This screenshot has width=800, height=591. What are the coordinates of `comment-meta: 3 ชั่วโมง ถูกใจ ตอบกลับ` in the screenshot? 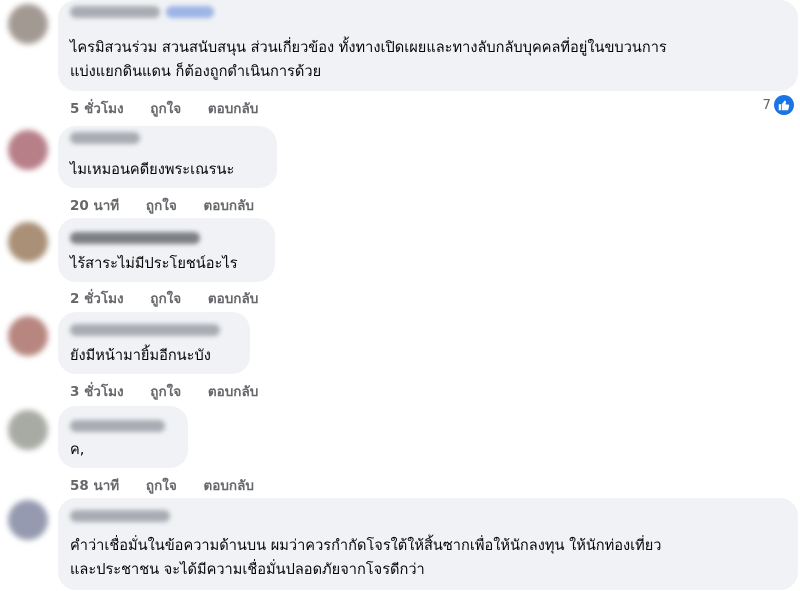 It's located at (175, 391).